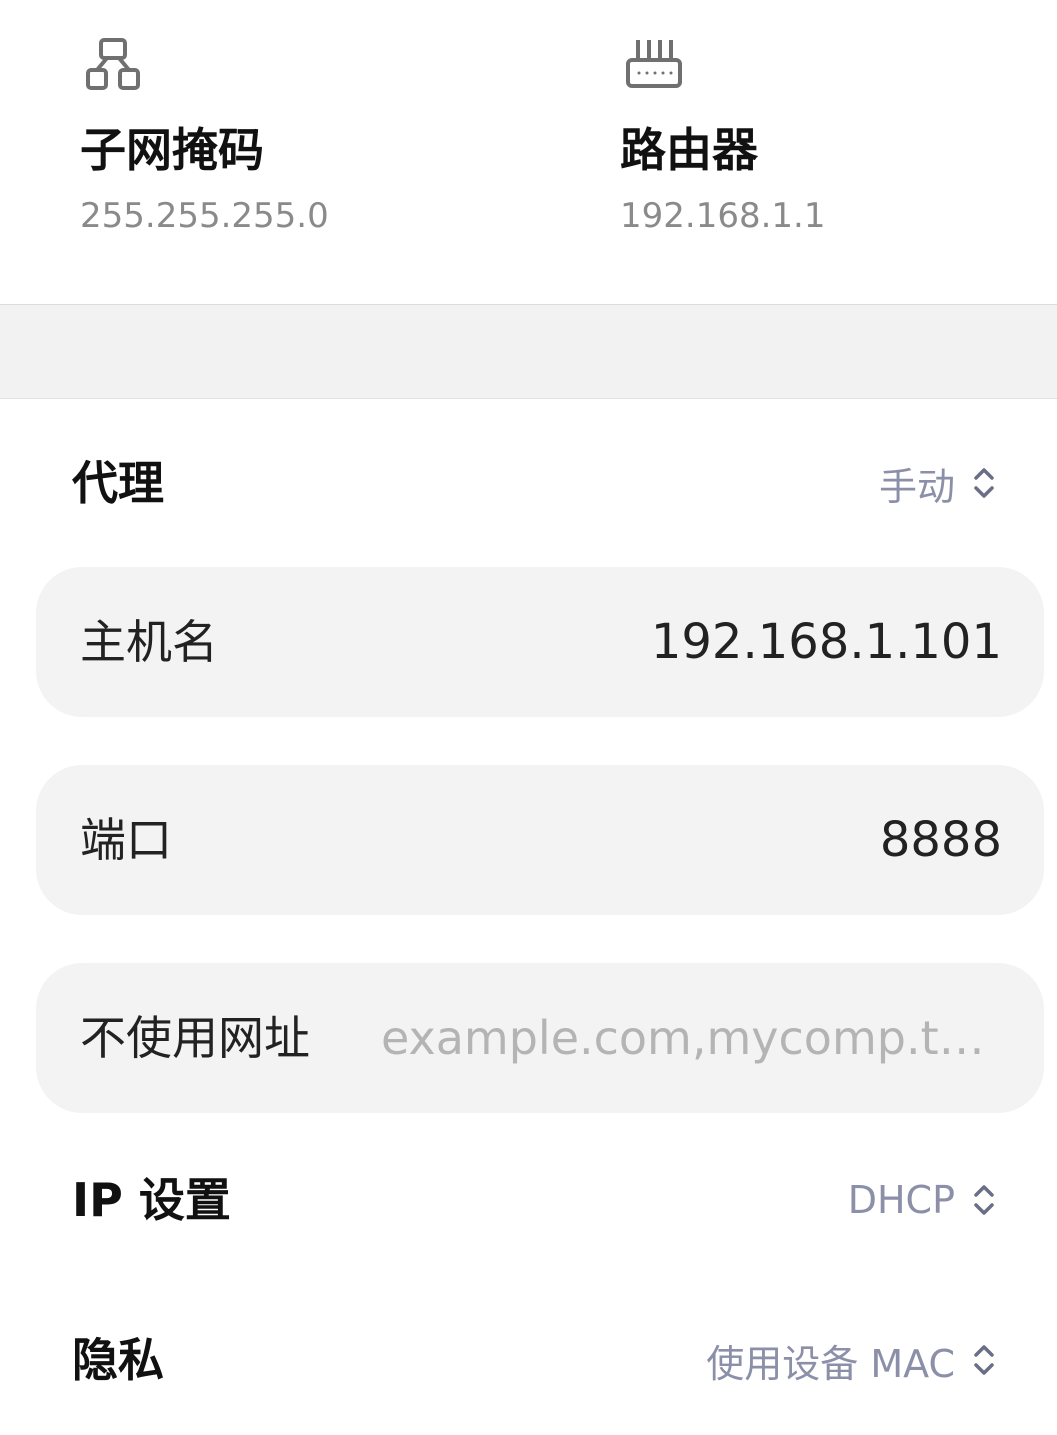  What do you see at coordinates (916, 486) in the screenshot?
I see `proxy-mode-value: 手动` at bounding box center [916, 486].